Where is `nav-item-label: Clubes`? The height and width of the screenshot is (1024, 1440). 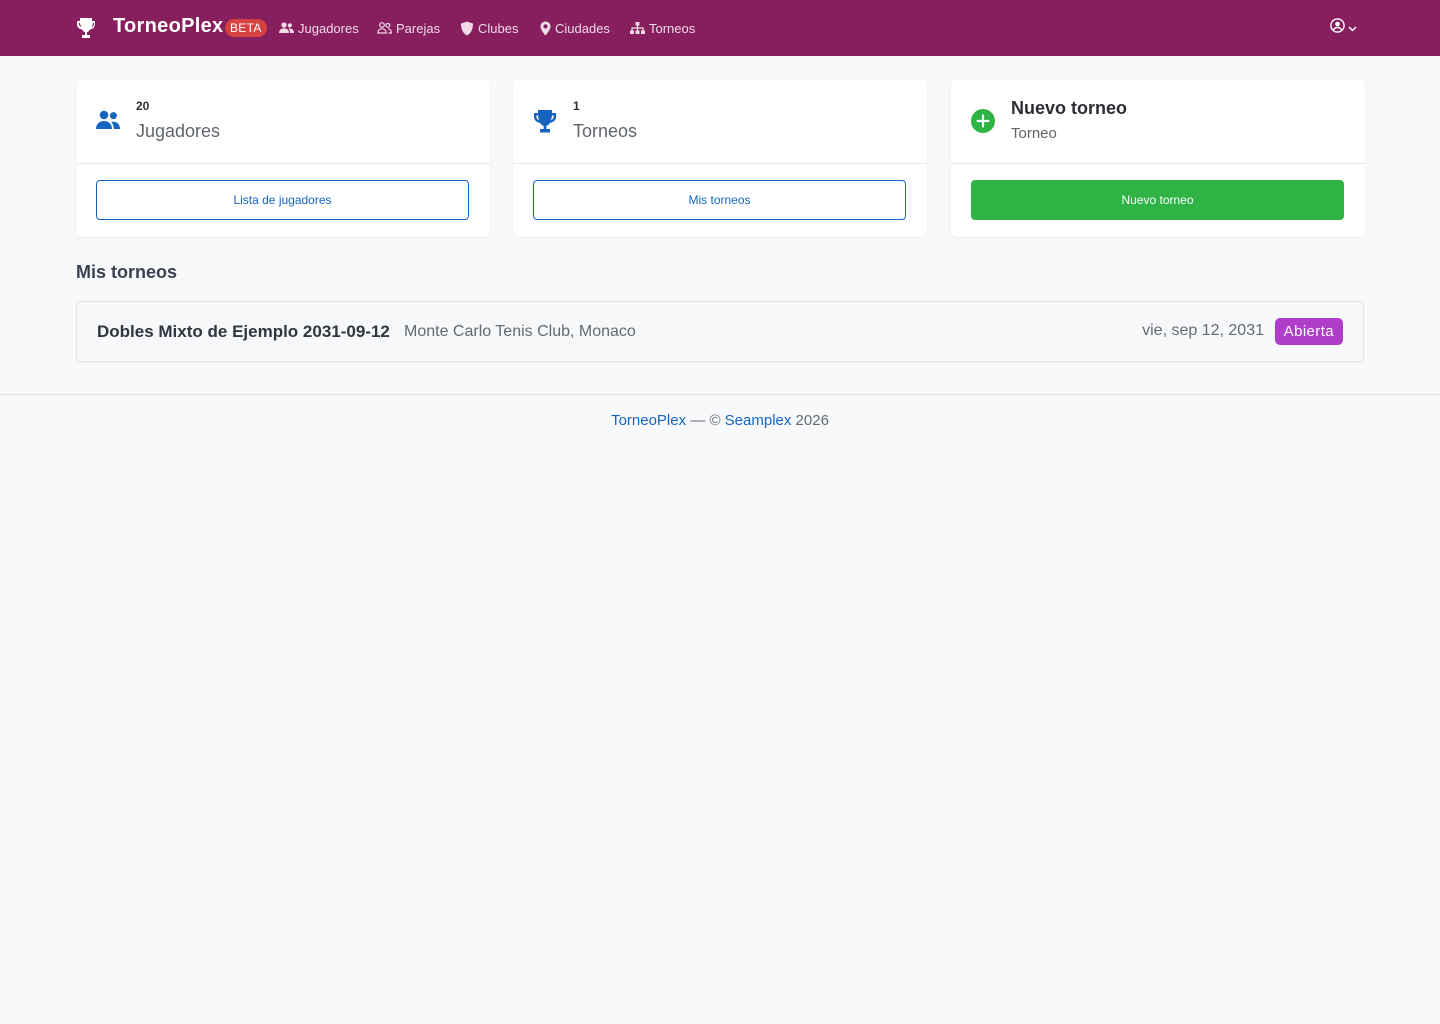
nav-item-label: Clubes is located at coordinates (498, 28).